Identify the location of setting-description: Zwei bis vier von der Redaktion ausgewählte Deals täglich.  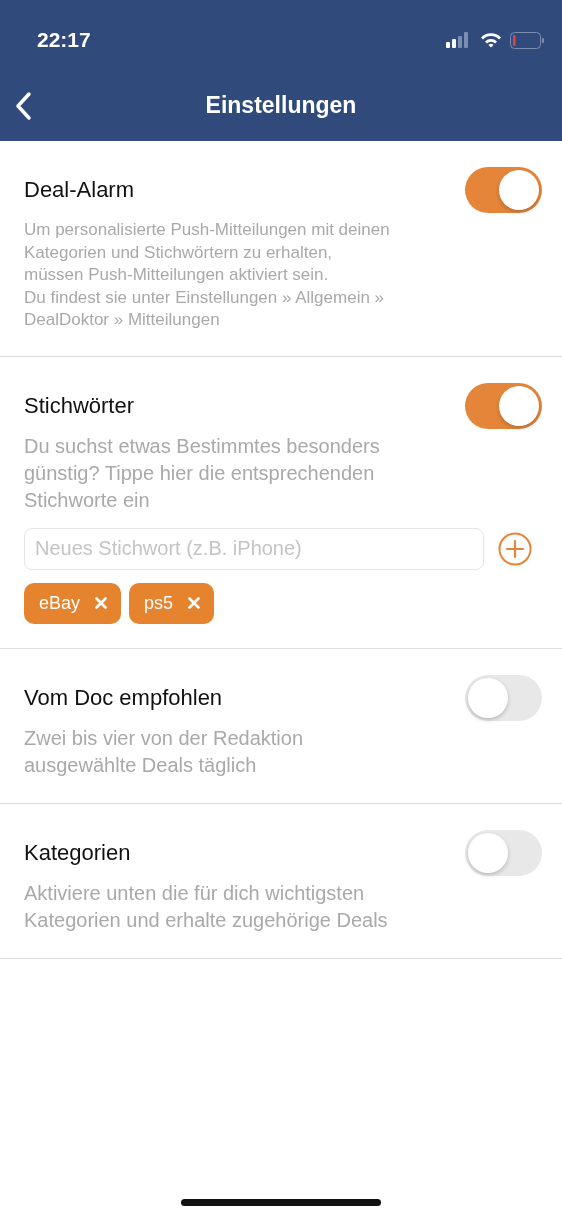
(164, 751).